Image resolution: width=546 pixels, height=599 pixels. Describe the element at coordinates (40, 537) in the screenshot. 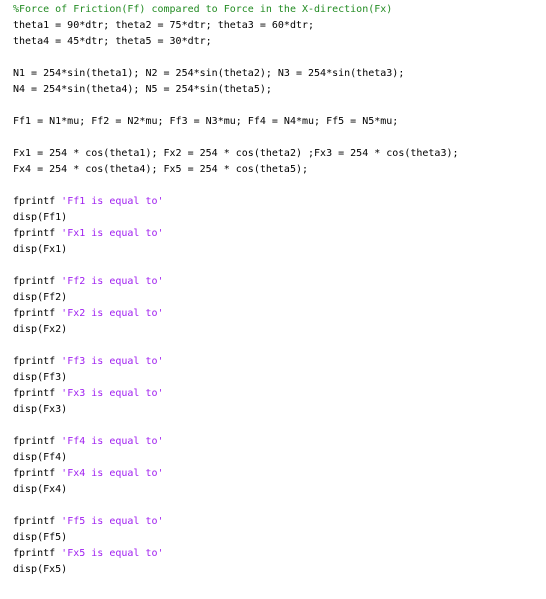

I see `code-token: disp(Ff5)` at that location.